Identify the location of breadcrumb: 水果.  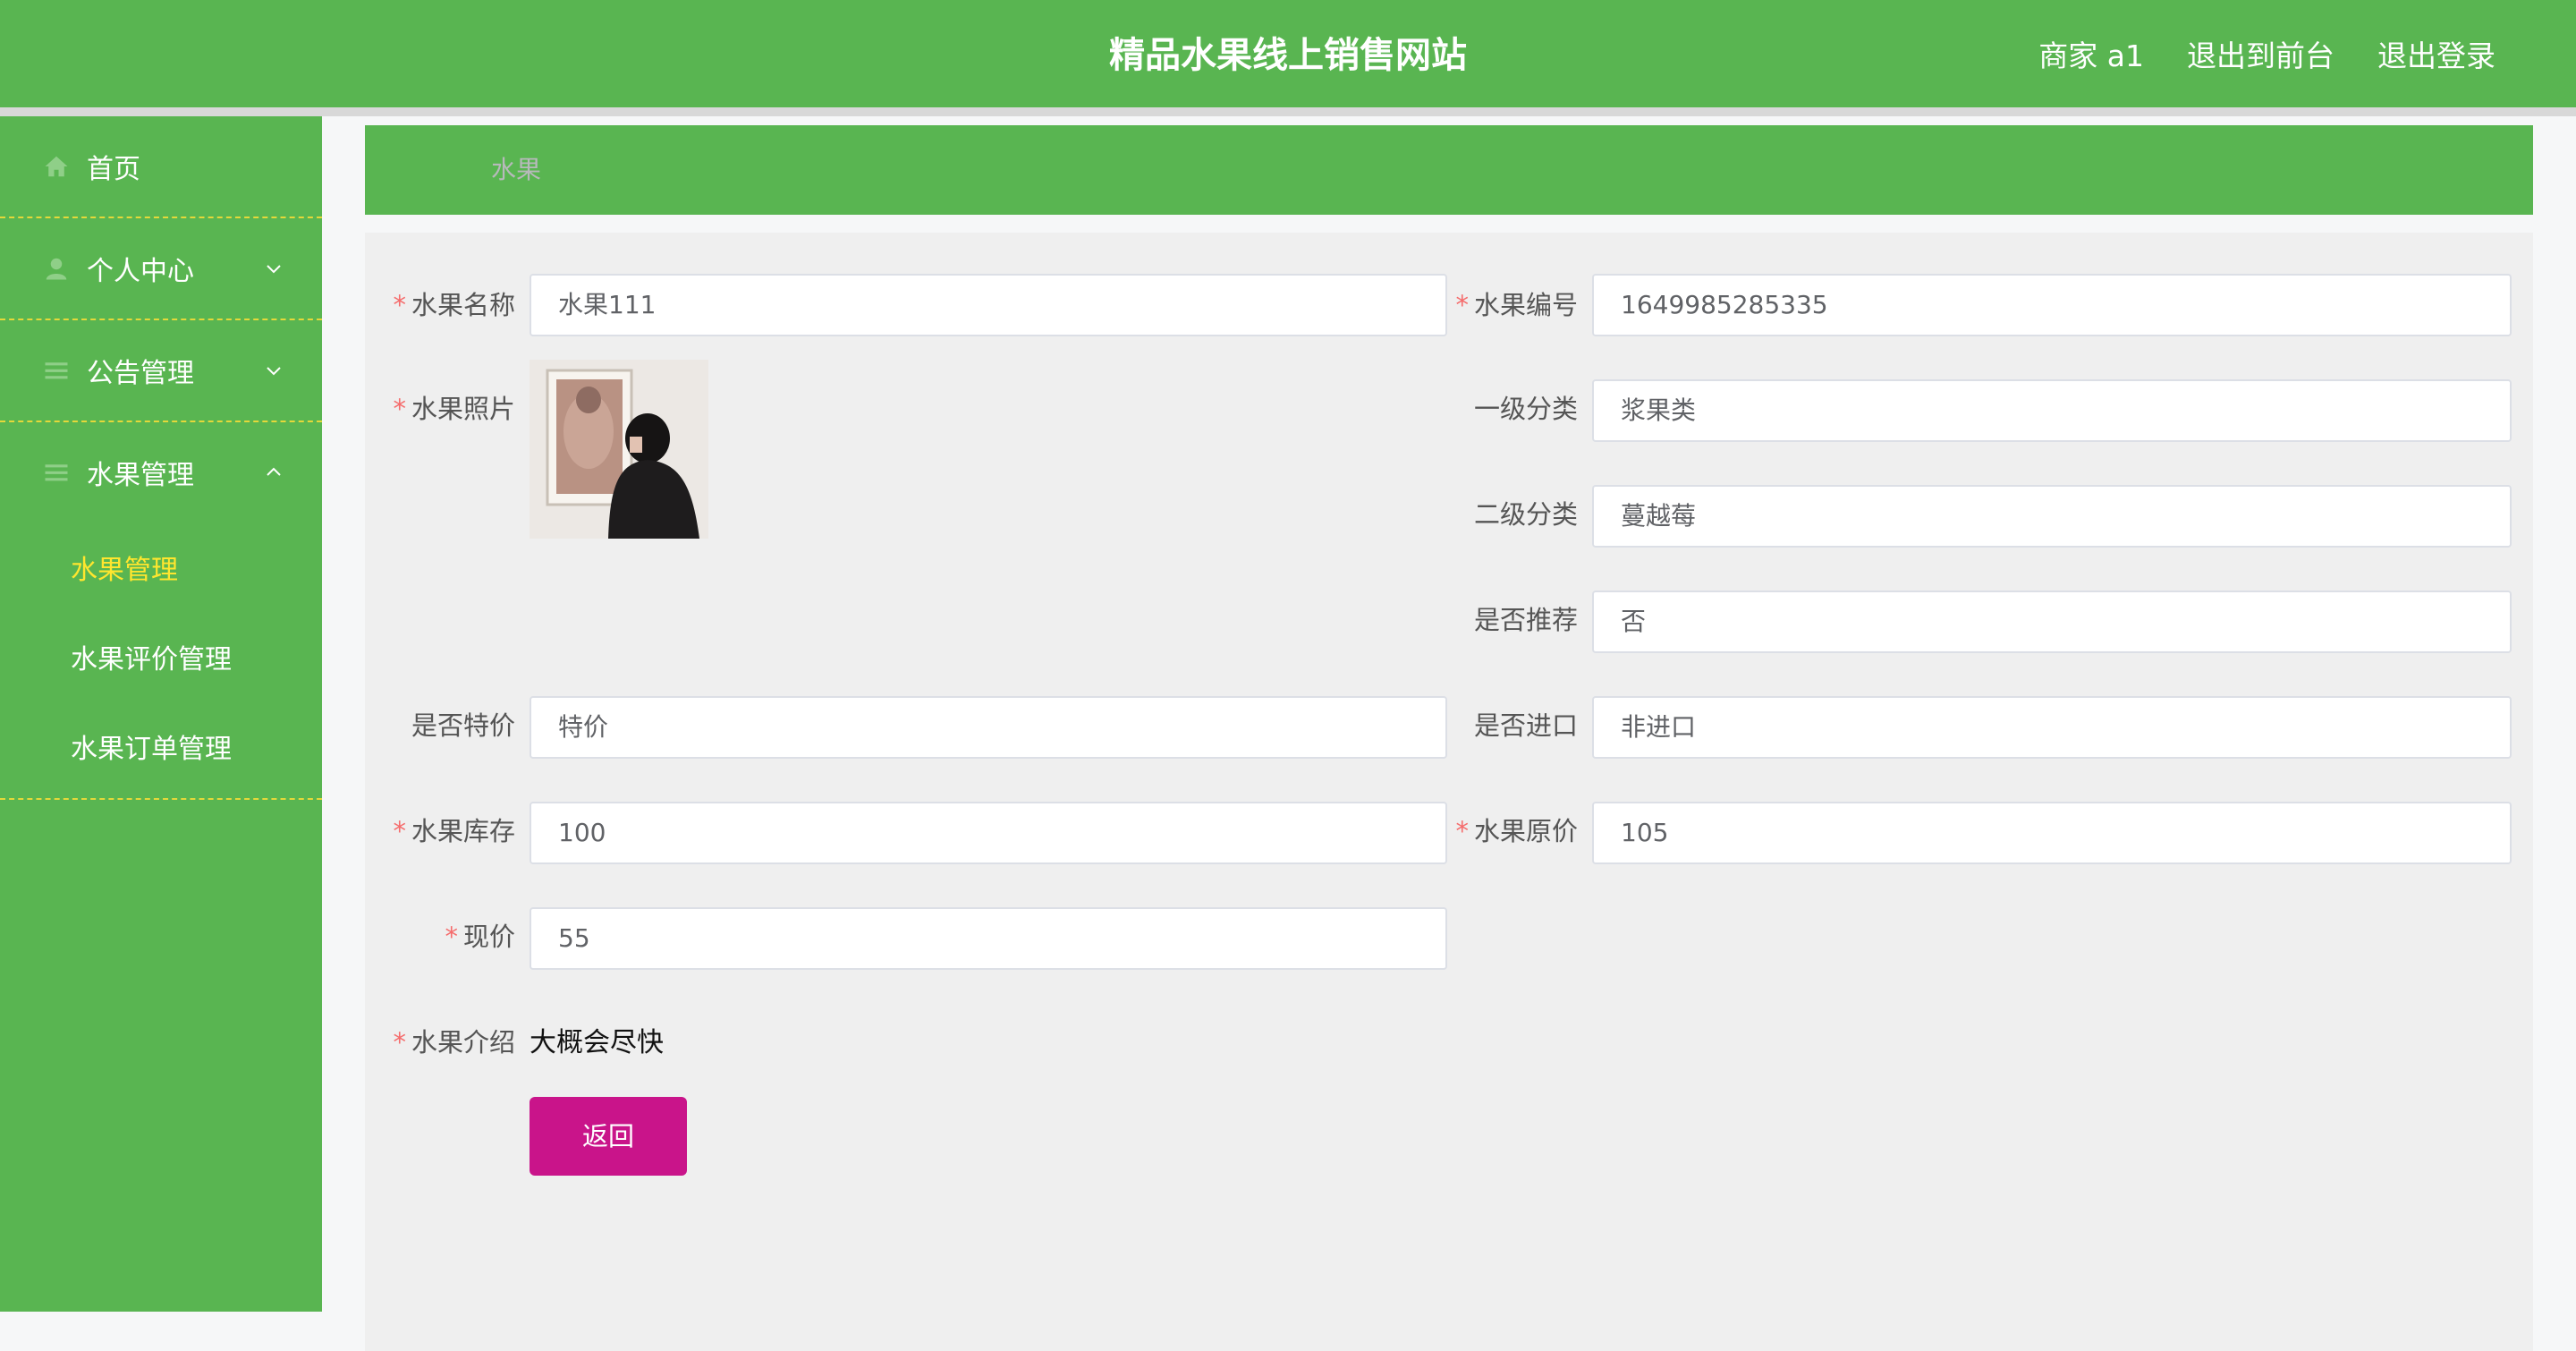
(1449, 170).